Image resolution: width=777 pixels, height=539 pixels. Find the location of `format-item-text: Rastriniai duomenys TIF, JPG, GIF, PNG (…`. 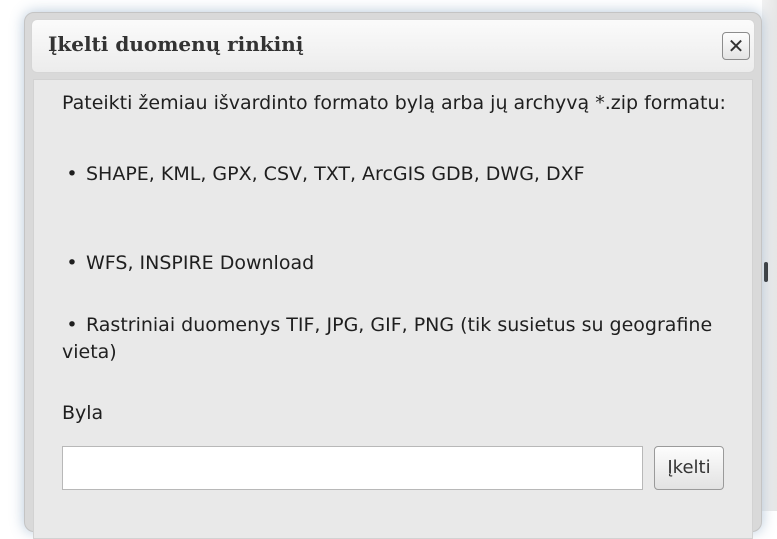

format-item-text: Rastriniai duomenys TIF, JPG, GIF, PNG (… is located at coordinates (387, 338).